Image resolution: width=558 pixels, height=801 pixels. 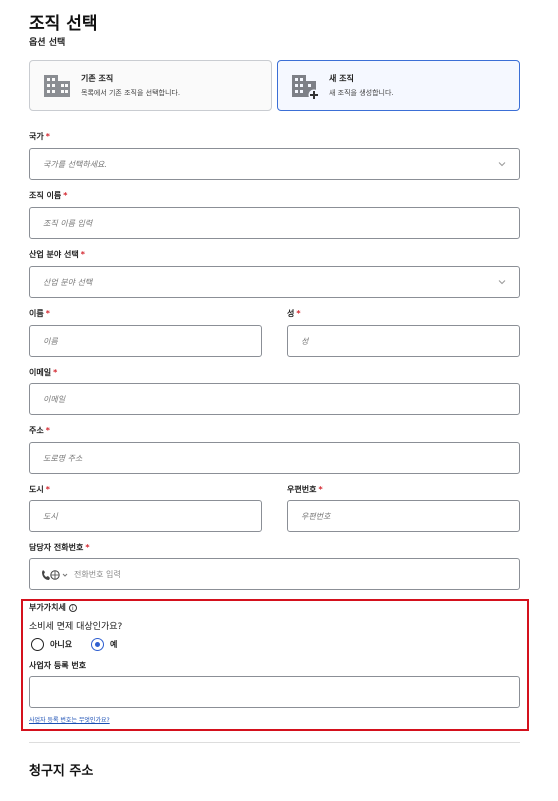 What do you see at coordinates (63, 24) in the screenshot?
I see `page-title: 조직 선택` at bounding box center [63, 24].